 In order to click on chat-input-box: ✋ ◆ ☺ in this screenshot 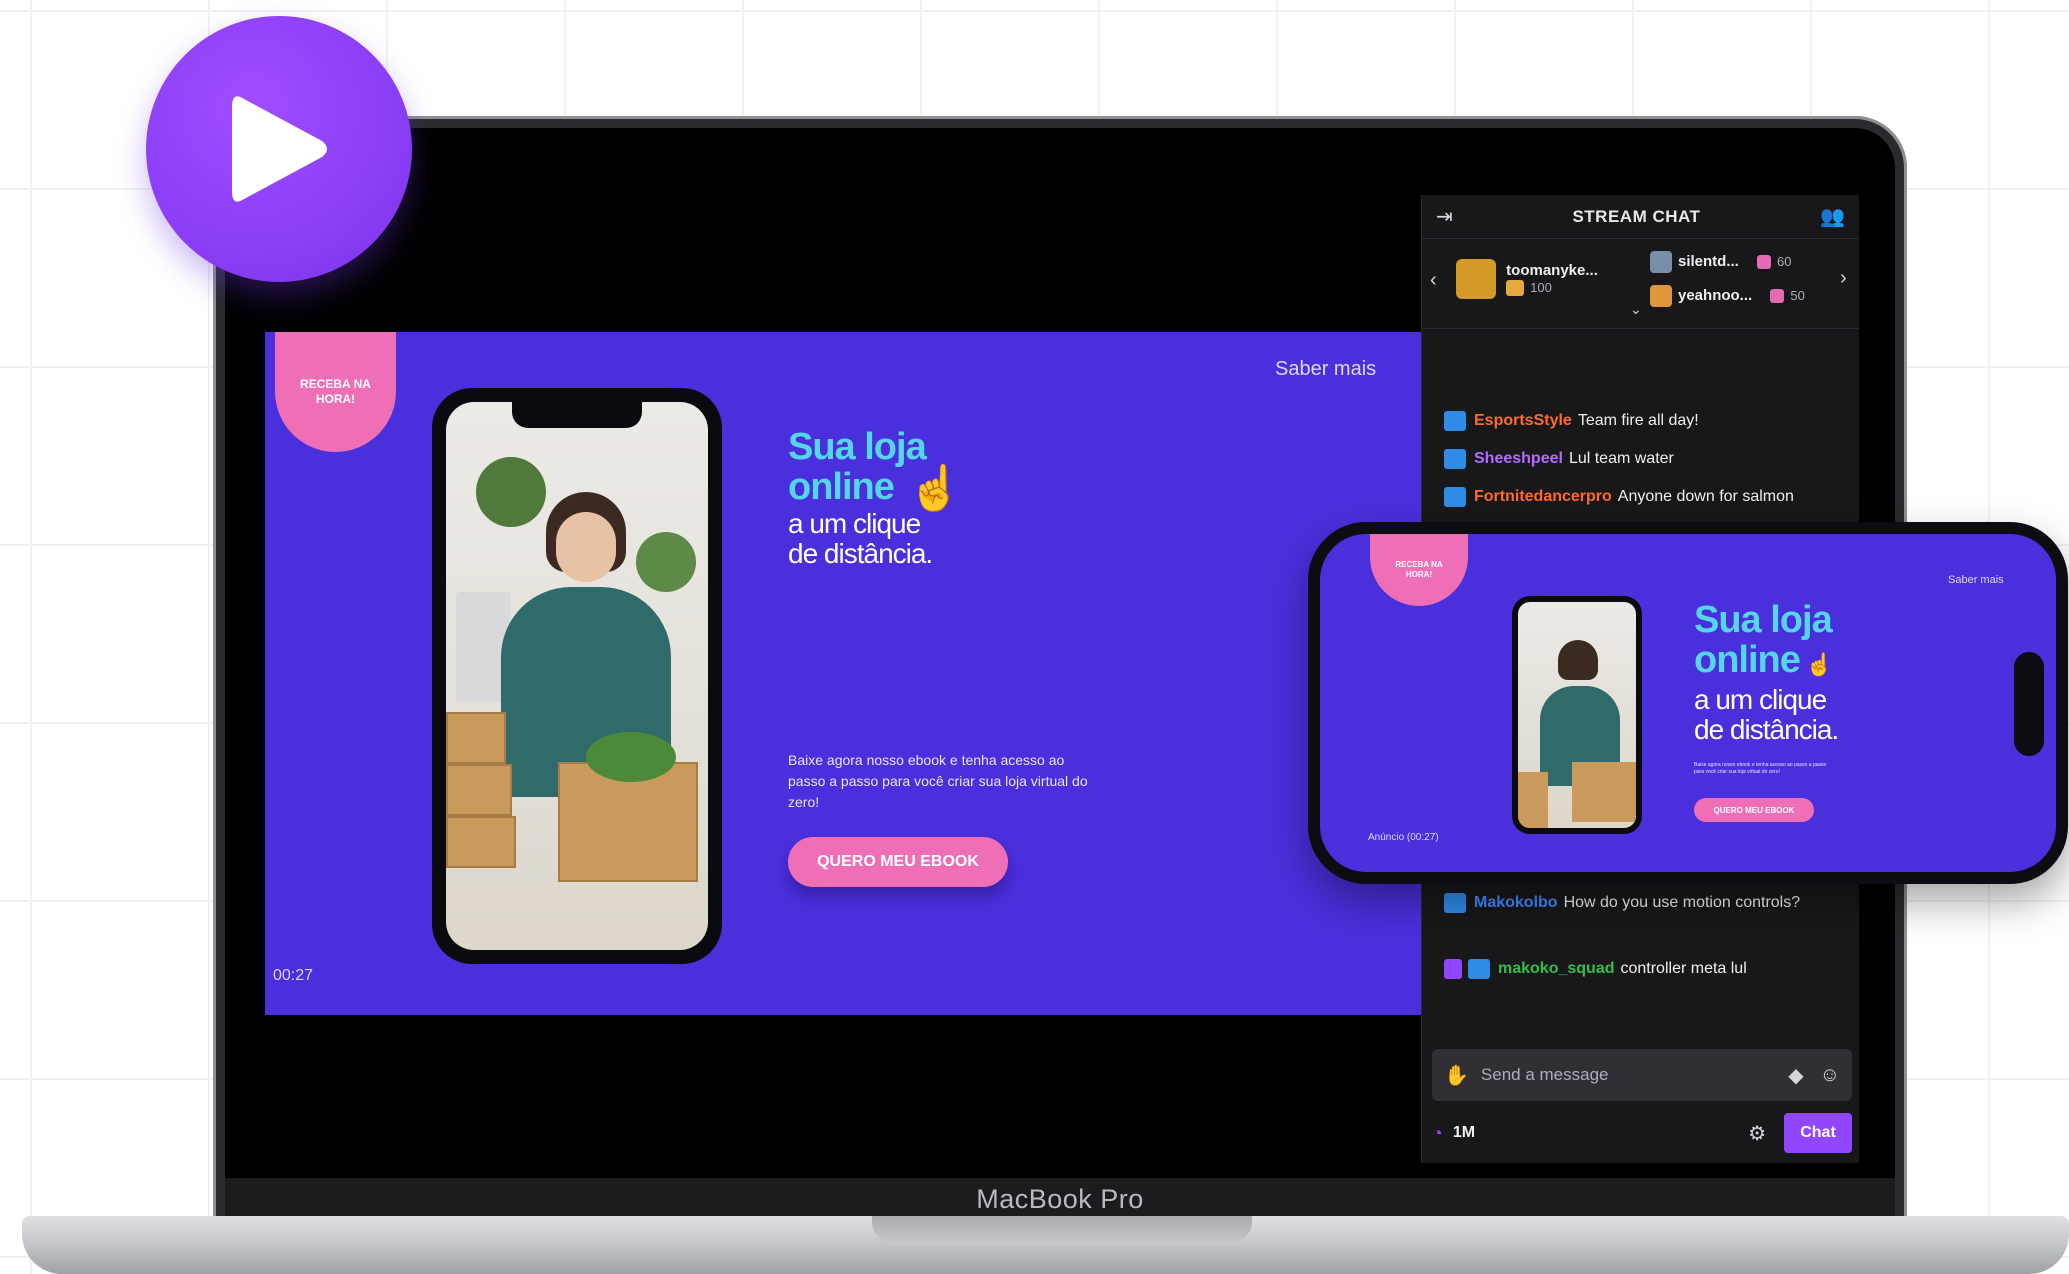, I will do `click(1642, 1075)`.